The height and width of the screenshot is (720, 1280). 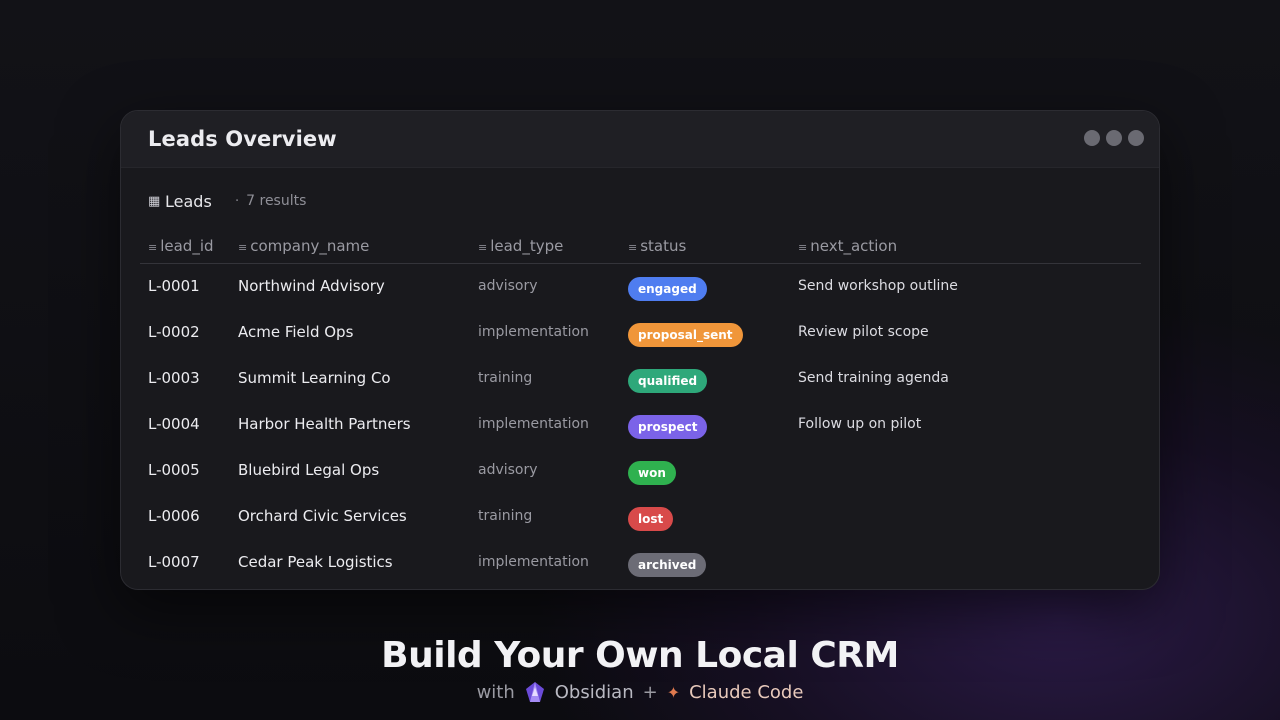 I want to click on cell-text: Cedar Peak Logistics, so click(x=315, y=562).